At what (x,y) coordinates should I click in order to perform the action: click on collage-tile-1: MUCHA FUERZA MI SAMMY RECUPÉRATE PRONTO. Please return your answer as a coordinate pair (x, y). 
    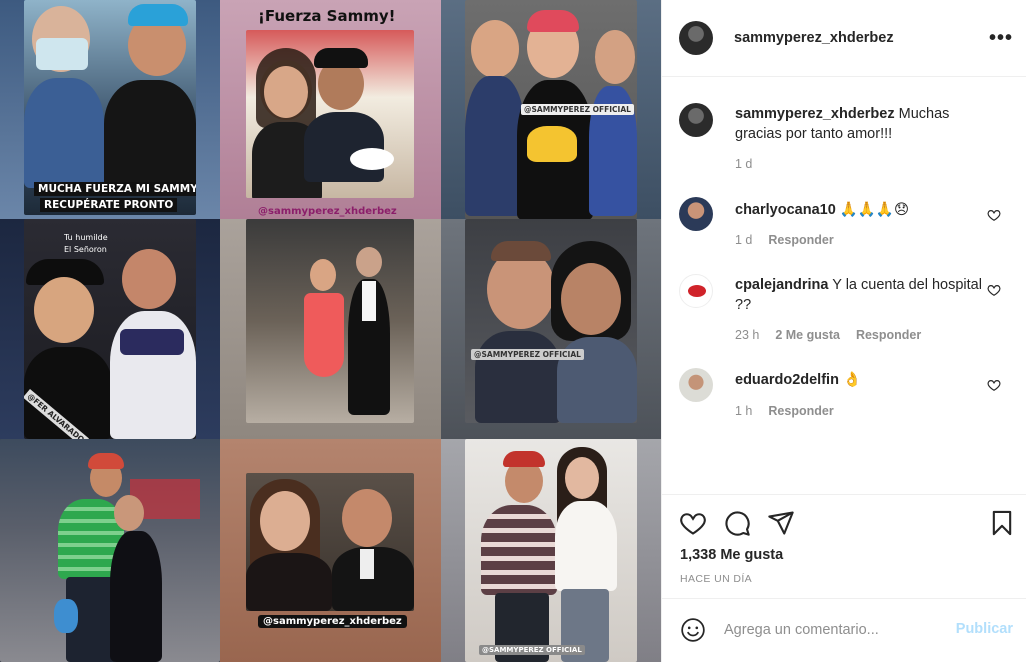
    Looking at the image, I should click on (110, 109).